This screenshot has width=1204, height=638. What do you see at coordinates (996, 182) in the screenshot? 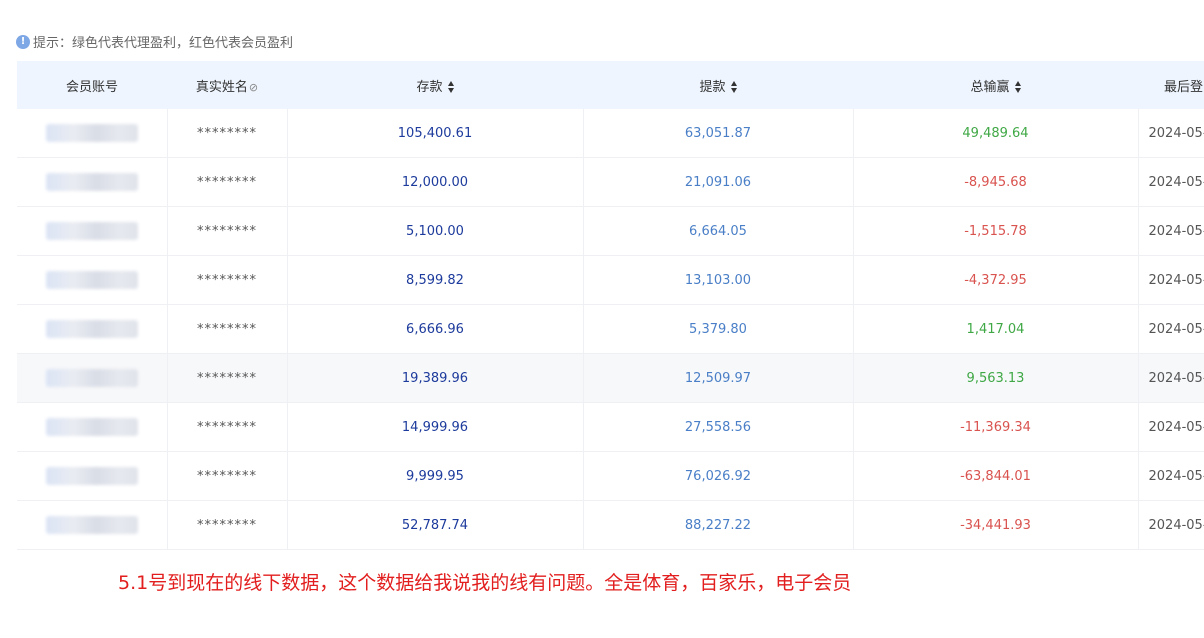
I see `winloss-cell: -8,945.68` at bounding box center [996, 182].